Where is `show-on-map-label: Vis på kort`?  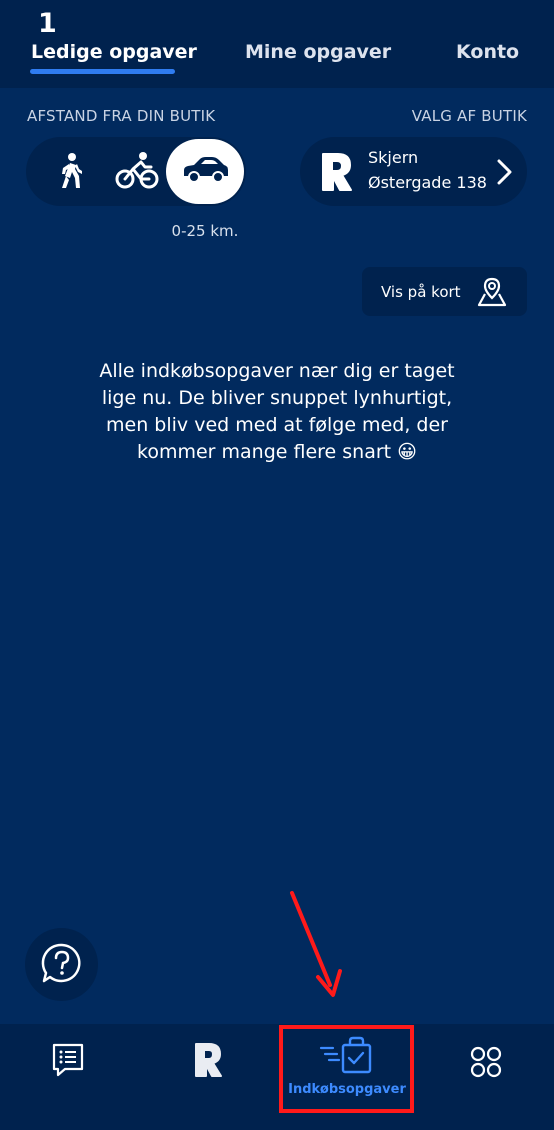 show-on-map-label: Vis på kort is located at coordinates (421, 292).